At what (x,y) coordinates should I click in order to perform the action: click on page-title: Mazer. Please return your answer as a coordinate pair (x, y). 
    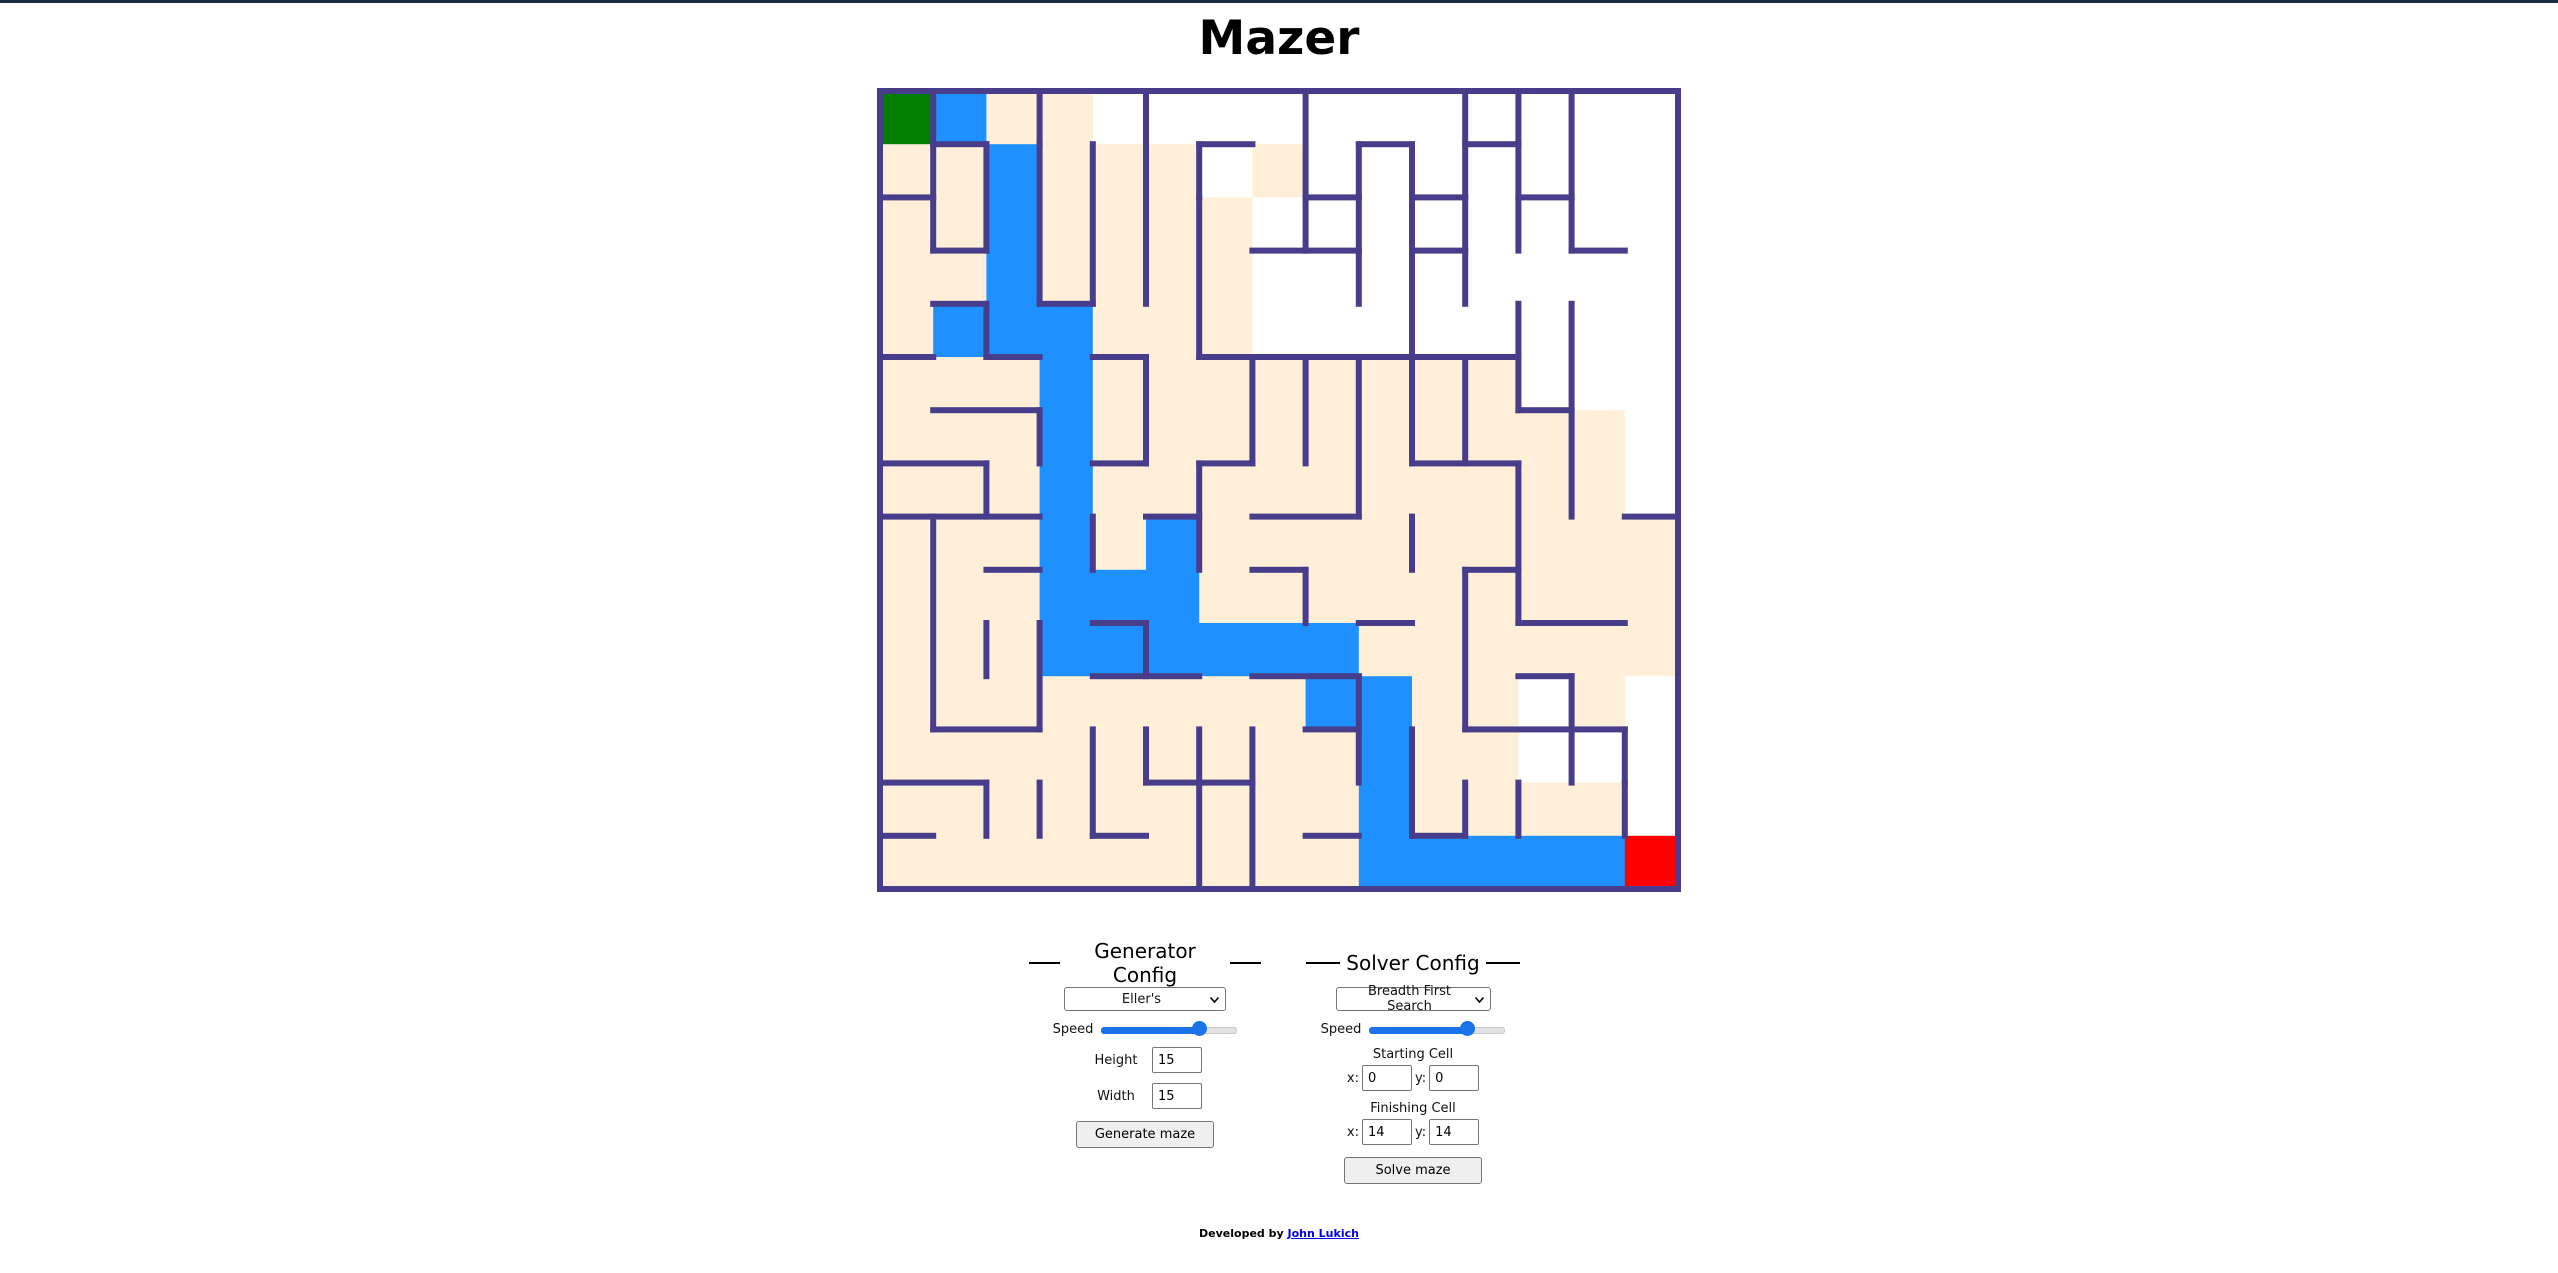
    Looking at the image, I should click on (1279, 38).